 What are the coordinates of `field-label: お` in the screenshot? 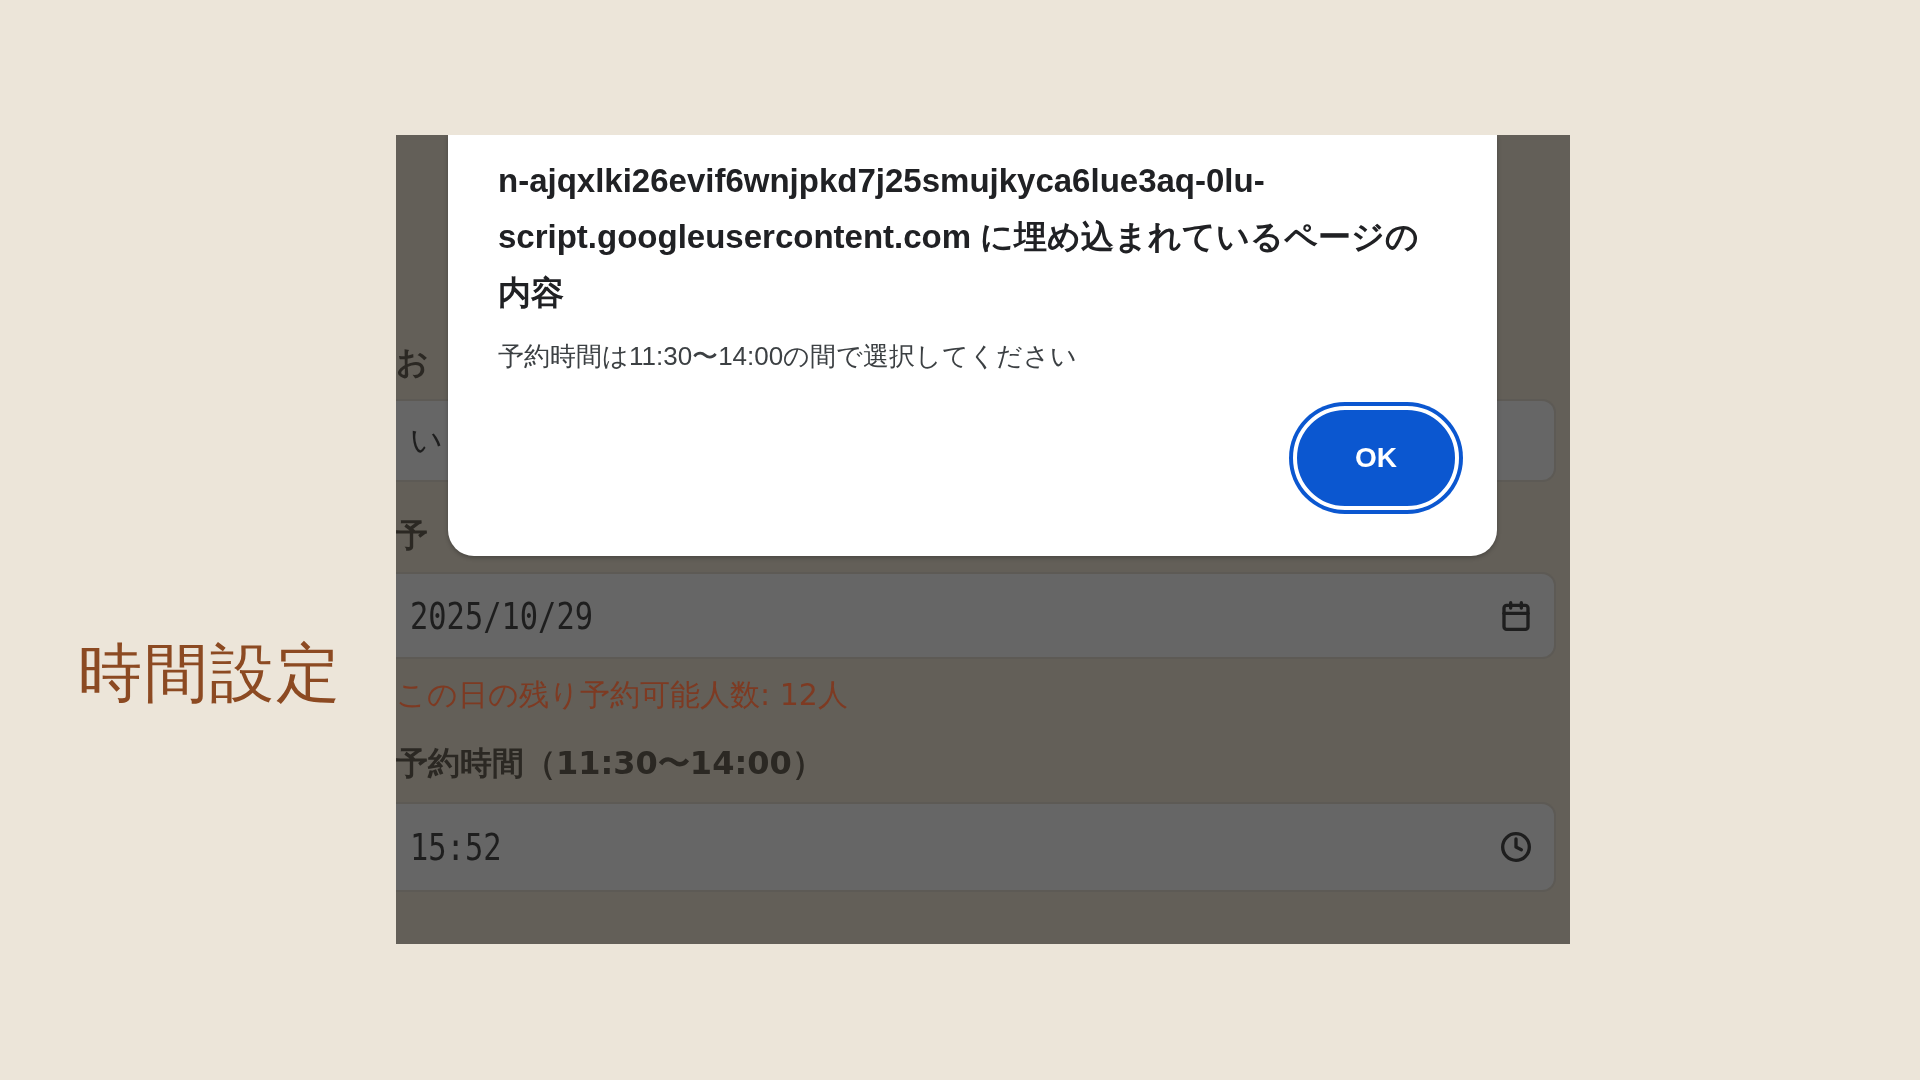 It's located at (412, 362).